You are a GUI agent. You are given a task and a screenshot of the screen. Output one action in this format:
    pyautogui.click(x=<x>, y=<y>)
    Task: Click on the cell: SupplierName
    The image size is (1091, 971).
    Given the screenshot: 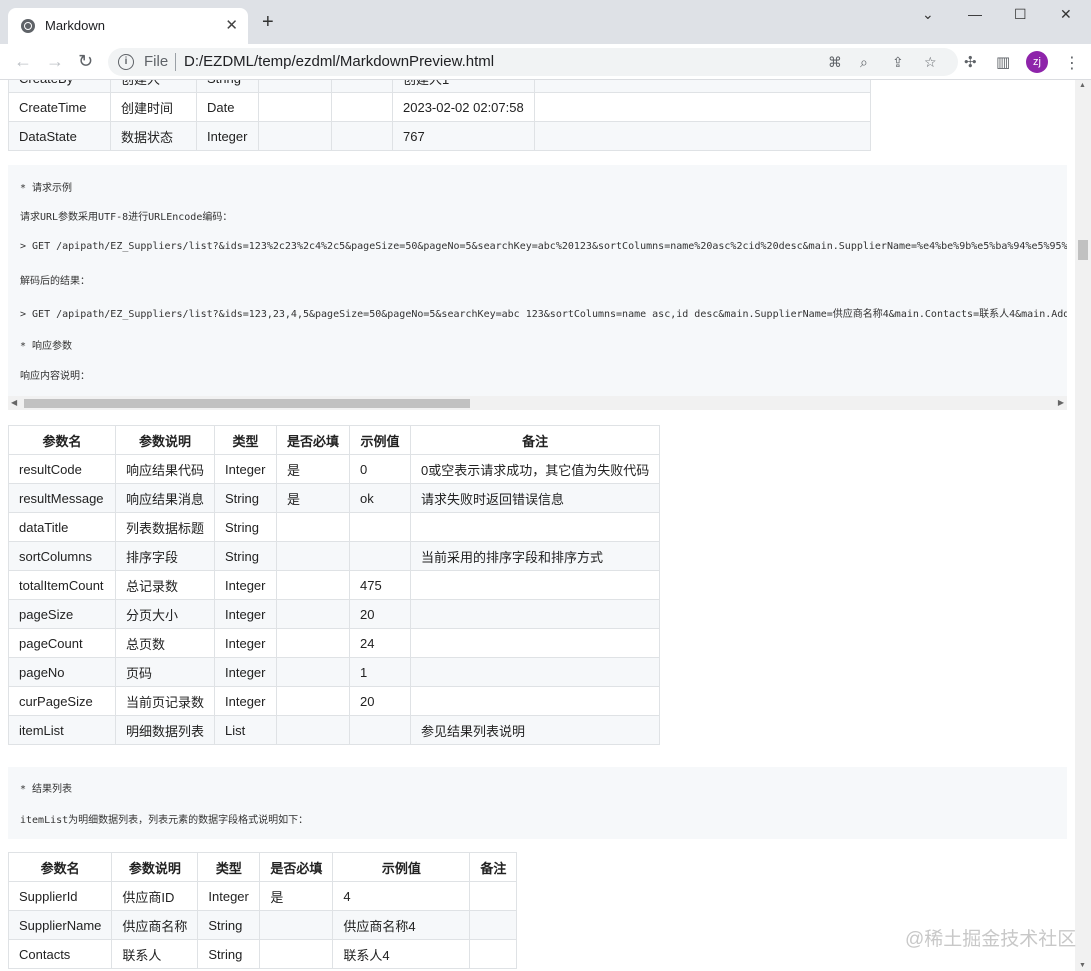 What is the action you would take?
    pyautogui.click(x=60, y=925)
    